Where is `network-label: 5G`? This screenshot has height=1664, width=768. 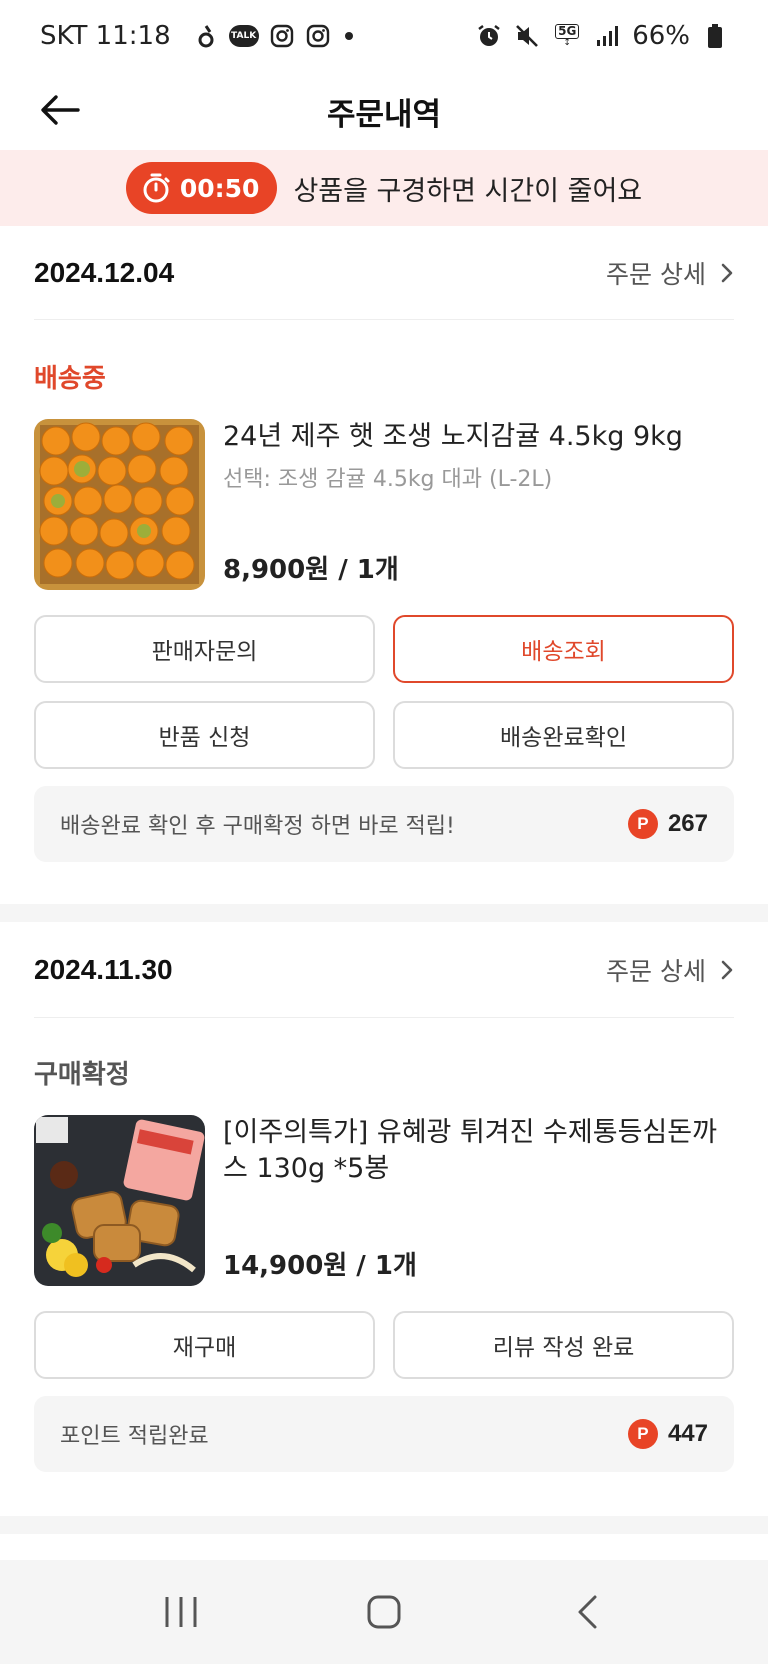
network-label: 5G is located at coordinates (567, 31).